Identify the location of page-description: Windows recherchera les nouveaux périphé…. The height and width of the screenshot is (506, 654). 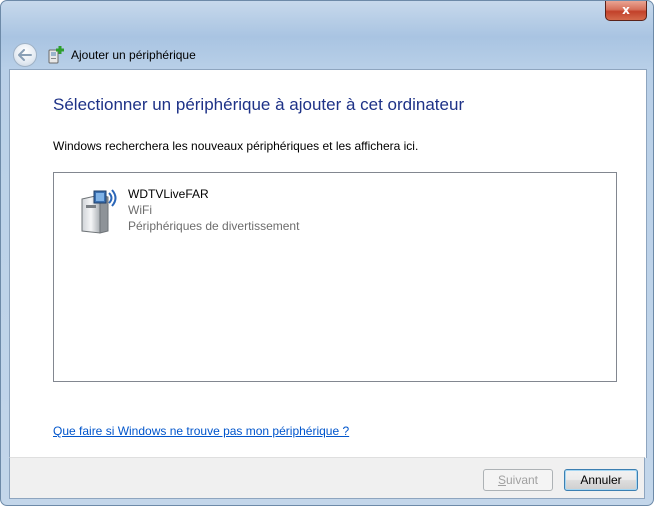
(236, 146).